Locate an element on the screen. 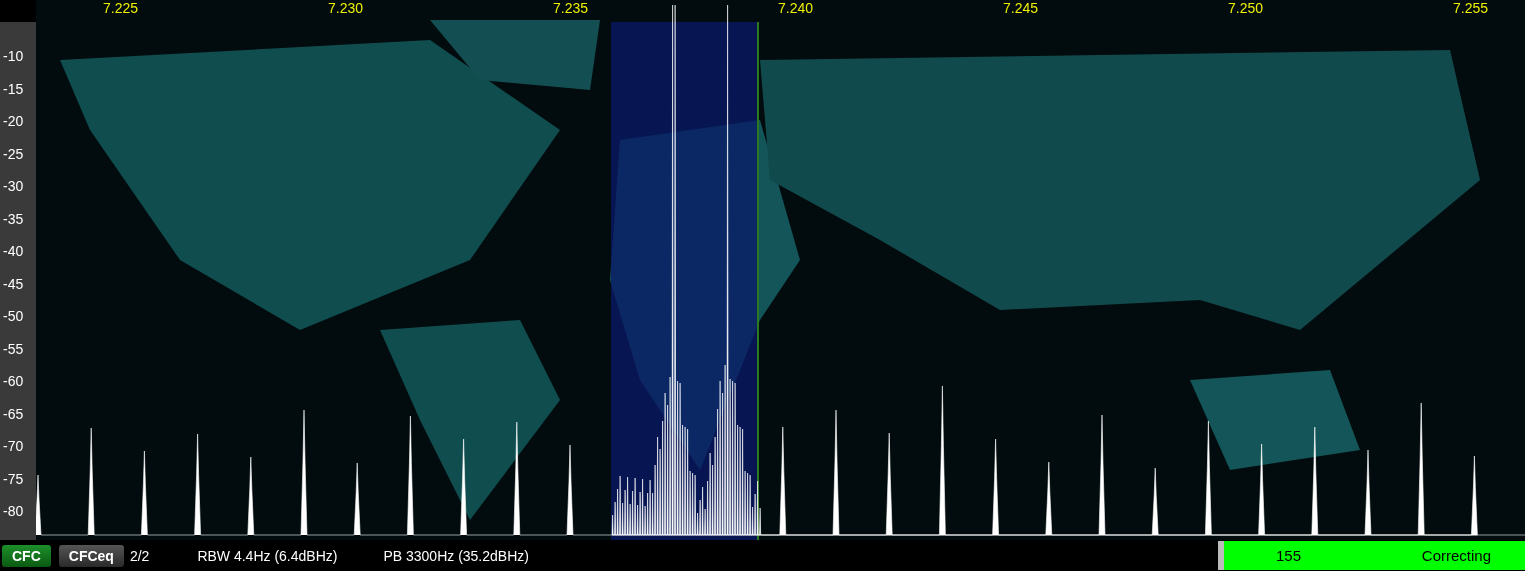  page-counter: 2/2 is located at coordinates (139, 555).